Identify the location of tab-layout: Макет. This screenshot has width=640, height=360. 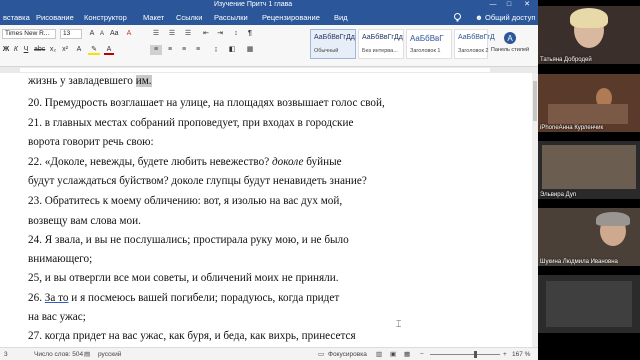
(153, 17).